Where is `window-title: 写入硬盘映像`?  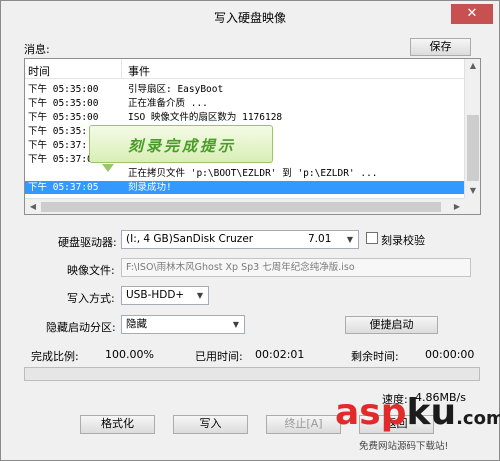 window-title: 写入硬盘映像 is located at coordinates (249, 18).